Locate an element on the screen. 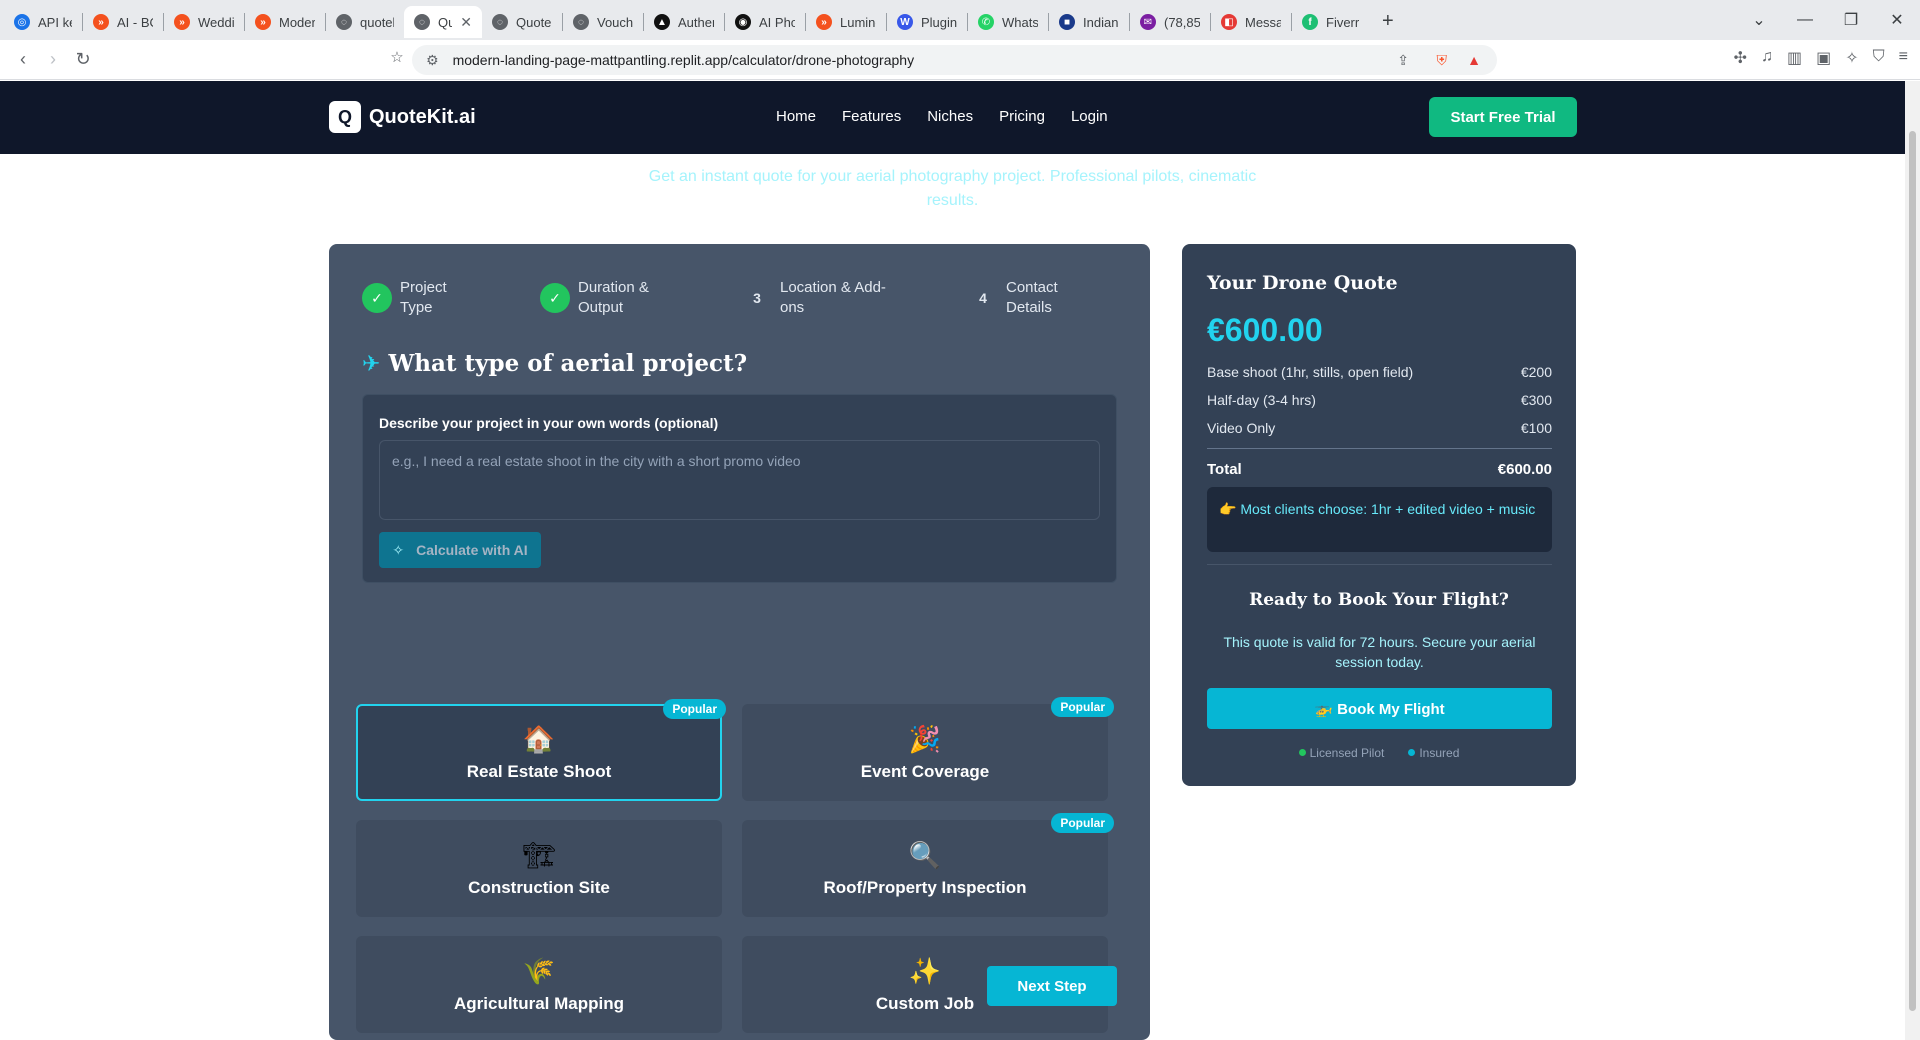 The height and width of the screenshot is (1040, 1920). extensions-icon: ✣ is located at coordinates (1740, 58).